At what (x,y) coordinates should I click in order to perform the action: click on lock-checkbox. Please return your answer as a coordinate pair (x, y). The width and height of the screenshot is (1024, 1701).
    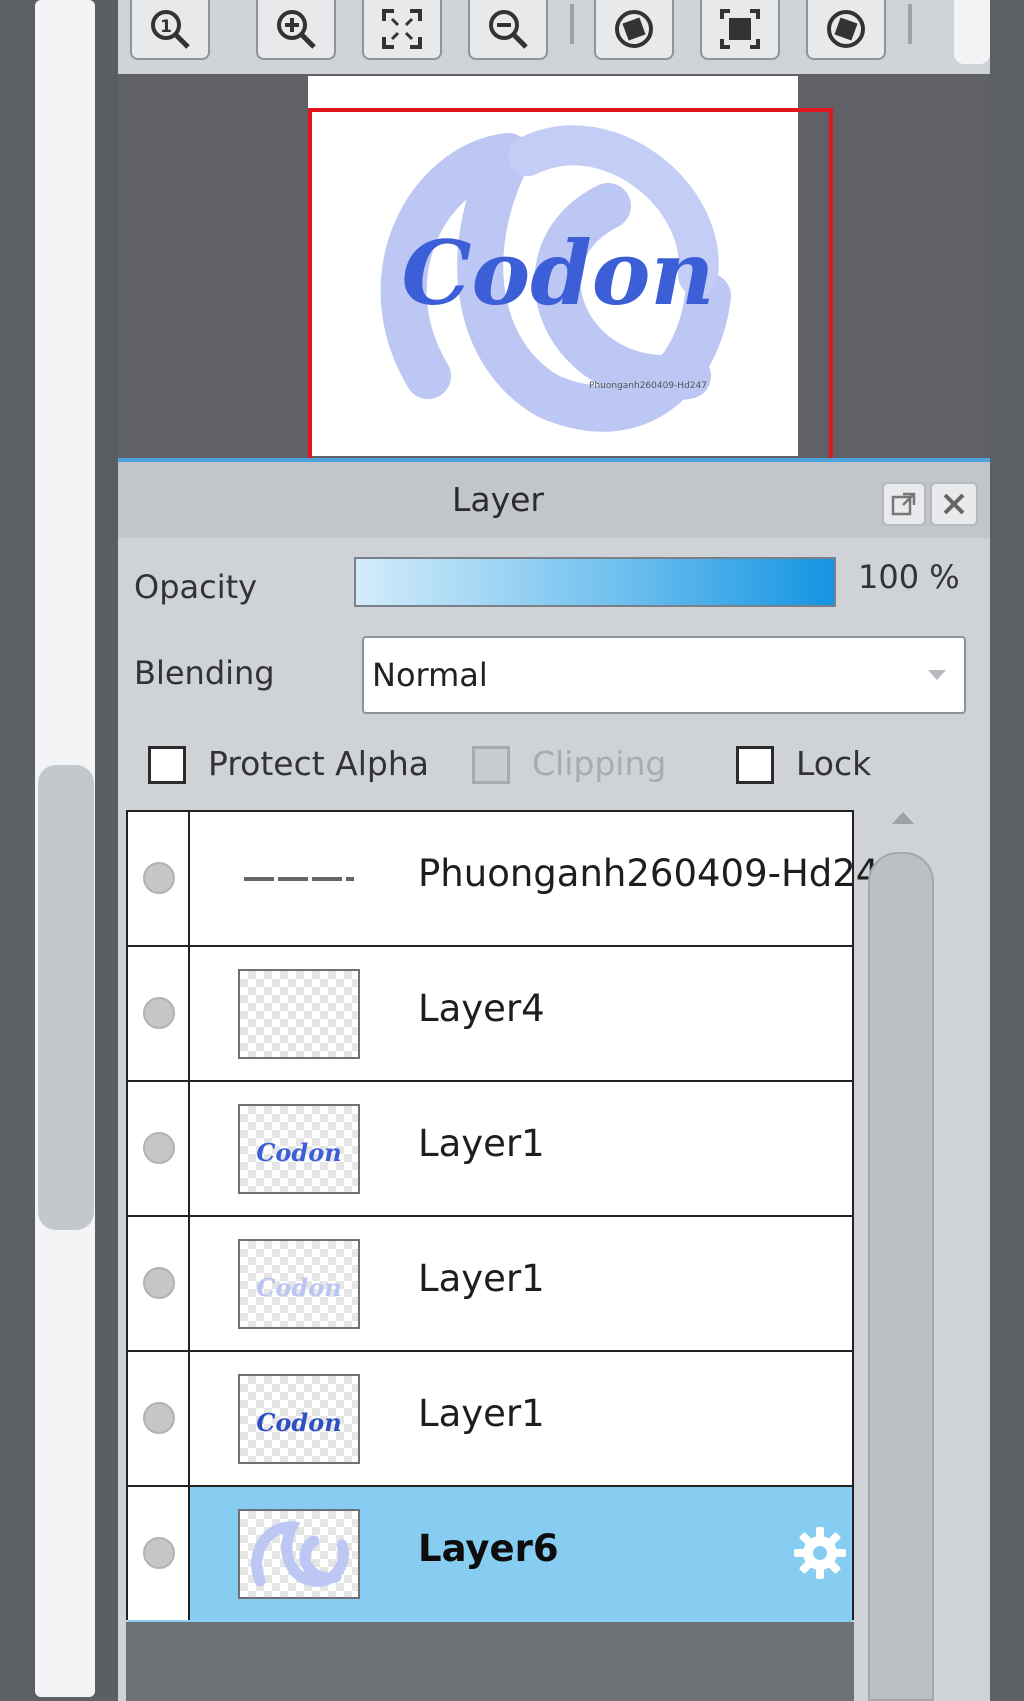
    Looking at the image, I should click on (755, 765).